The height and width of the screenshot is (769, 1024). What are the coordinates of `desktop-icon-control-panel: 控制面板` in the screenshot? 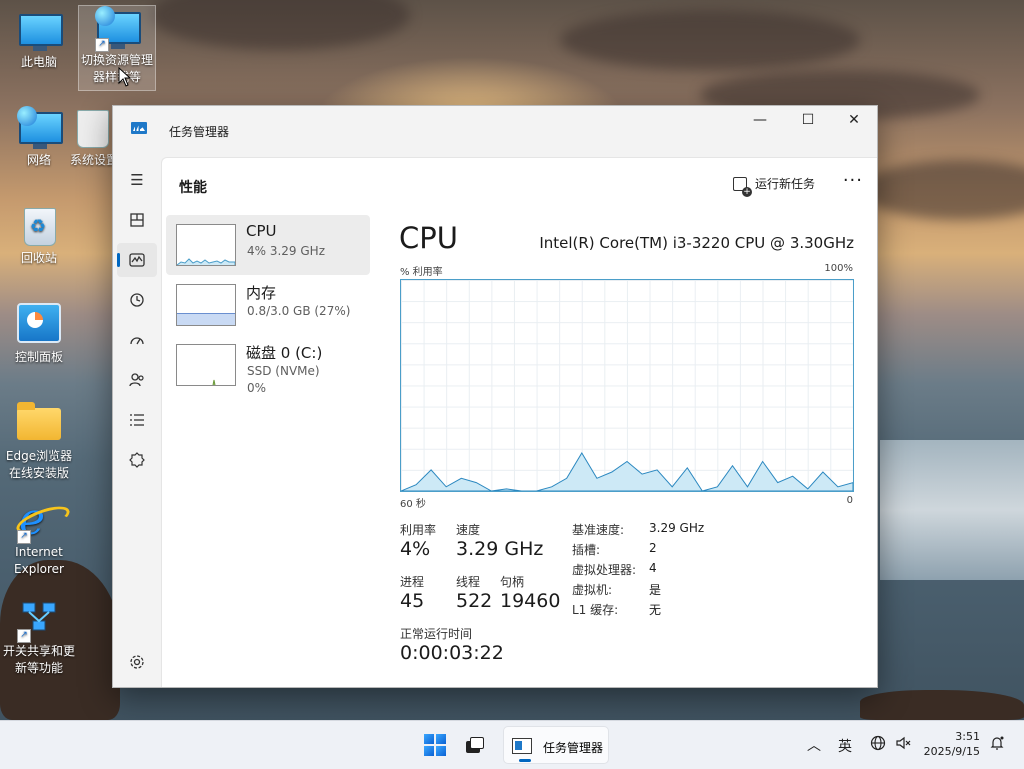 It's located at (39, 334).